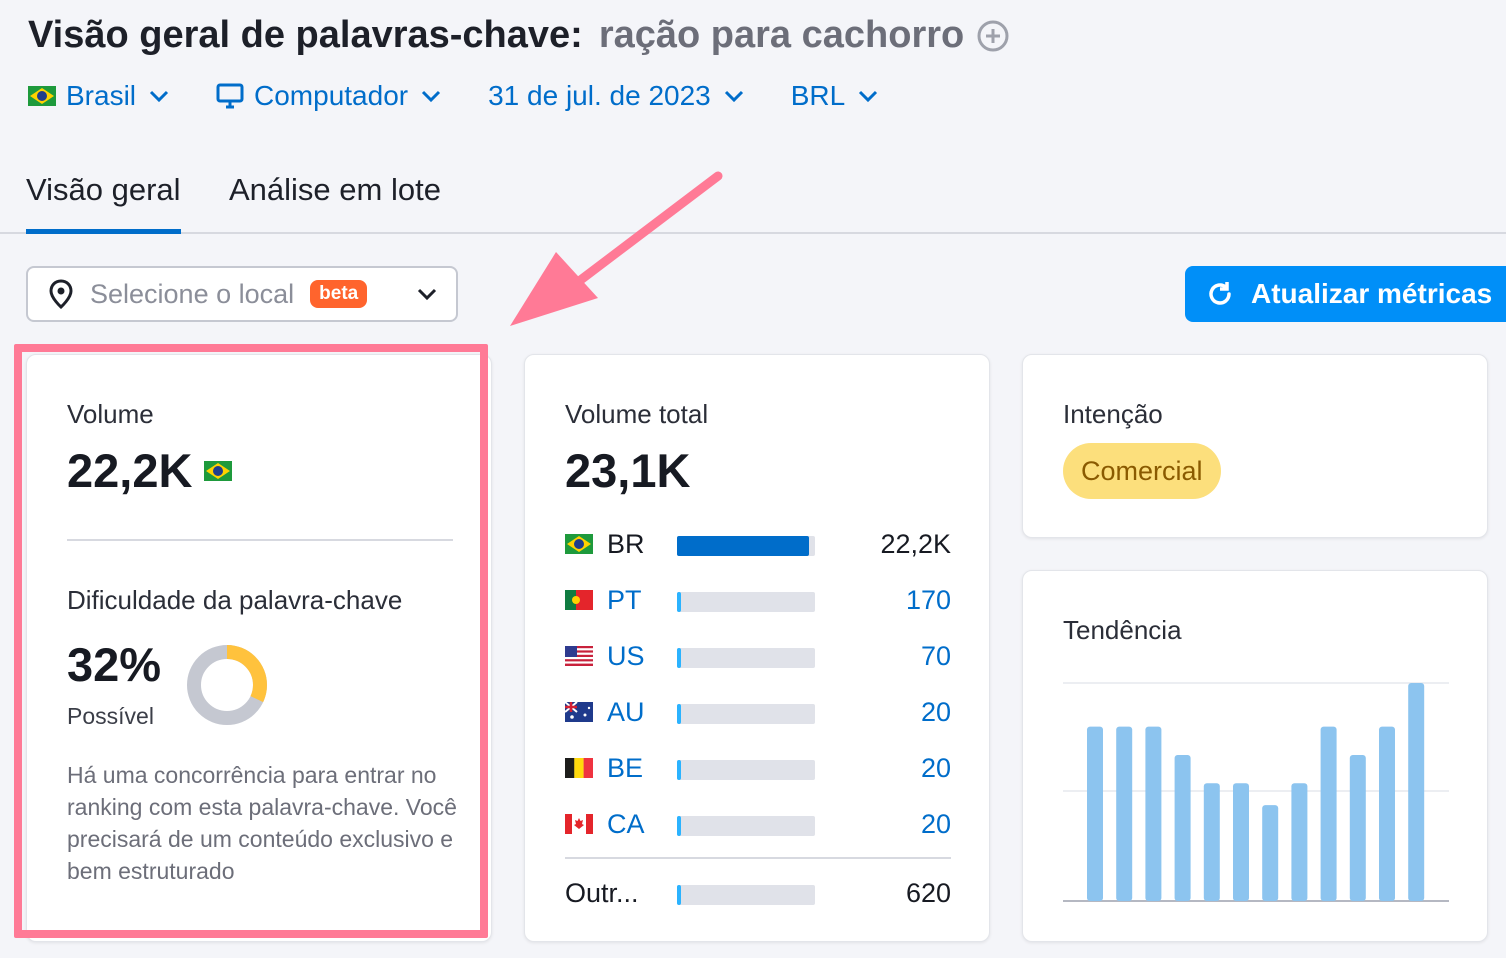  Describe the element at coordinates (637, 824) in the screenshot. I see `country-code: CA` at that location.